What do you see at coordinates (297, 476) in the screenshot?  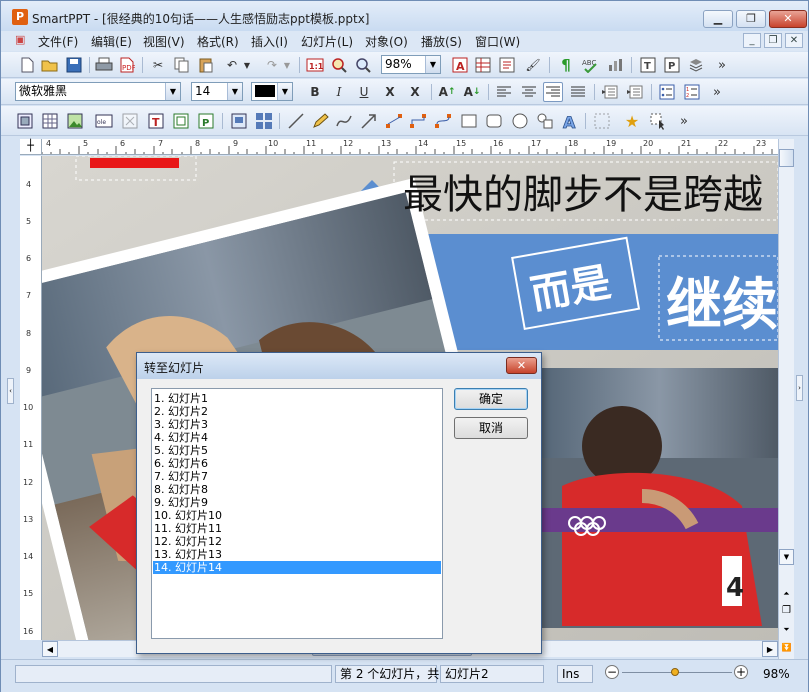 I see `list-item: 7. 幻灯片7` at bounding box center [297, 476].